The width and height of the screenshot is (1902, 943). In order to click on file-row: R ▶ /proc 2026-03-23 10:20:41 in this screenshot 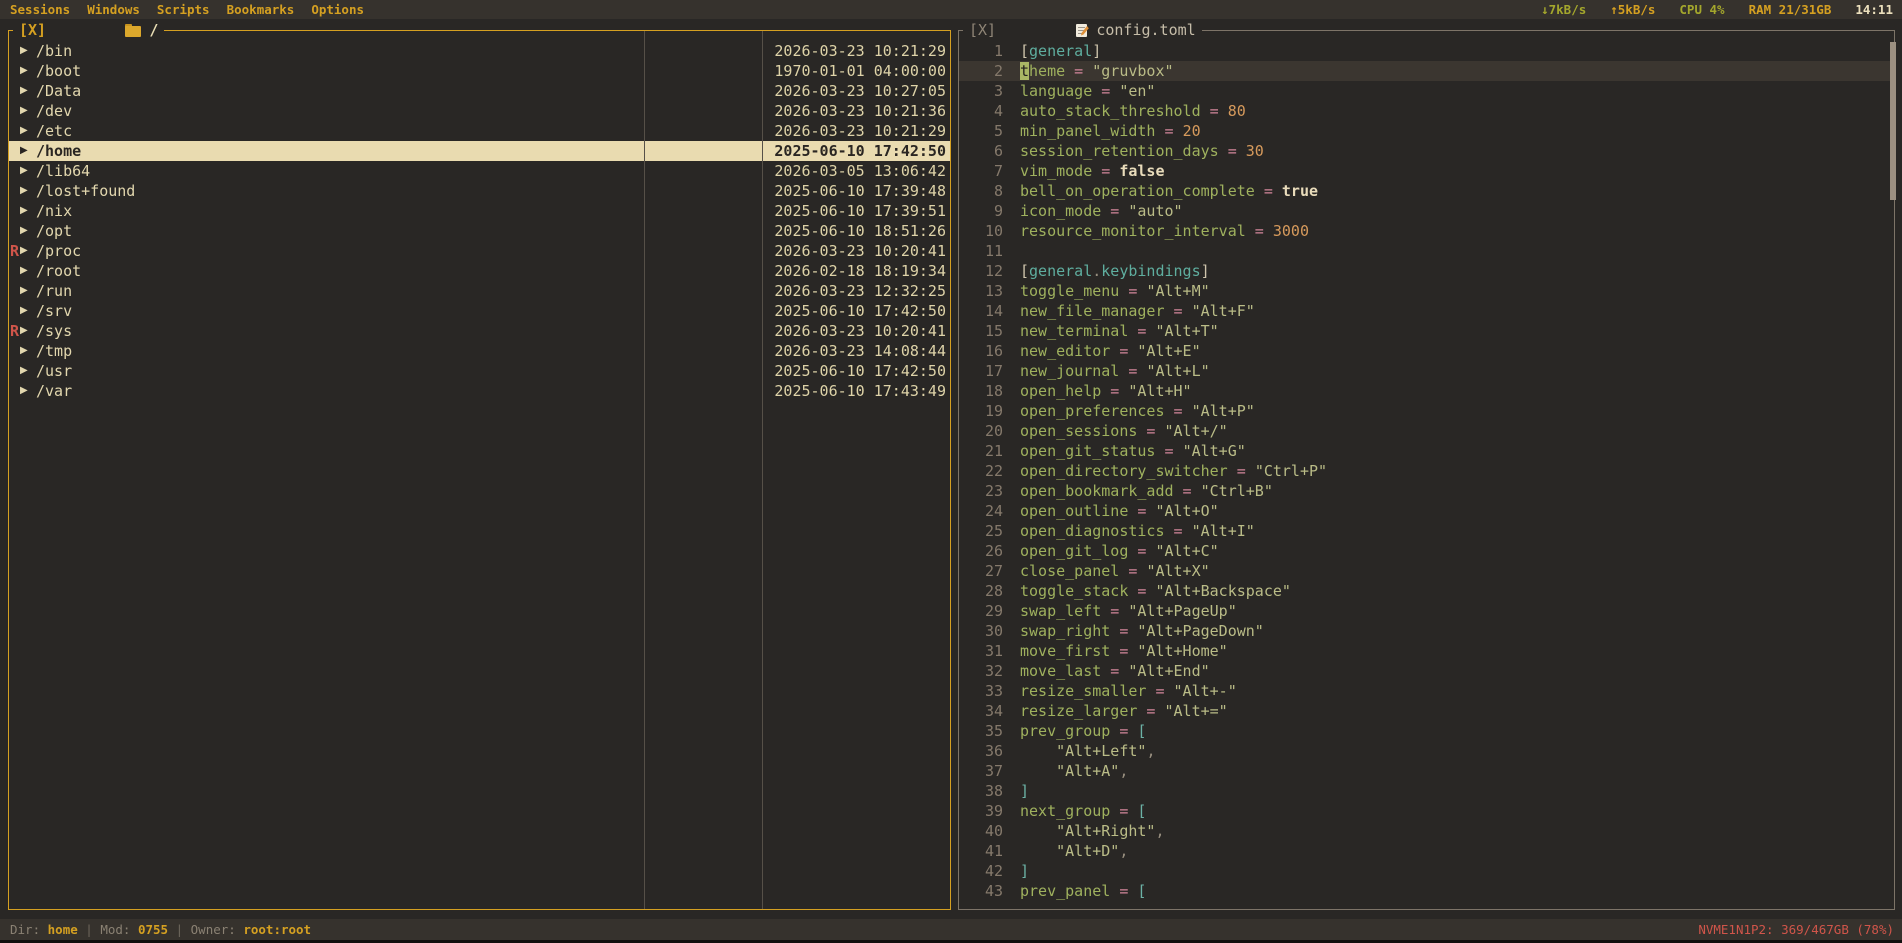, I will do `click(479, 251)`.